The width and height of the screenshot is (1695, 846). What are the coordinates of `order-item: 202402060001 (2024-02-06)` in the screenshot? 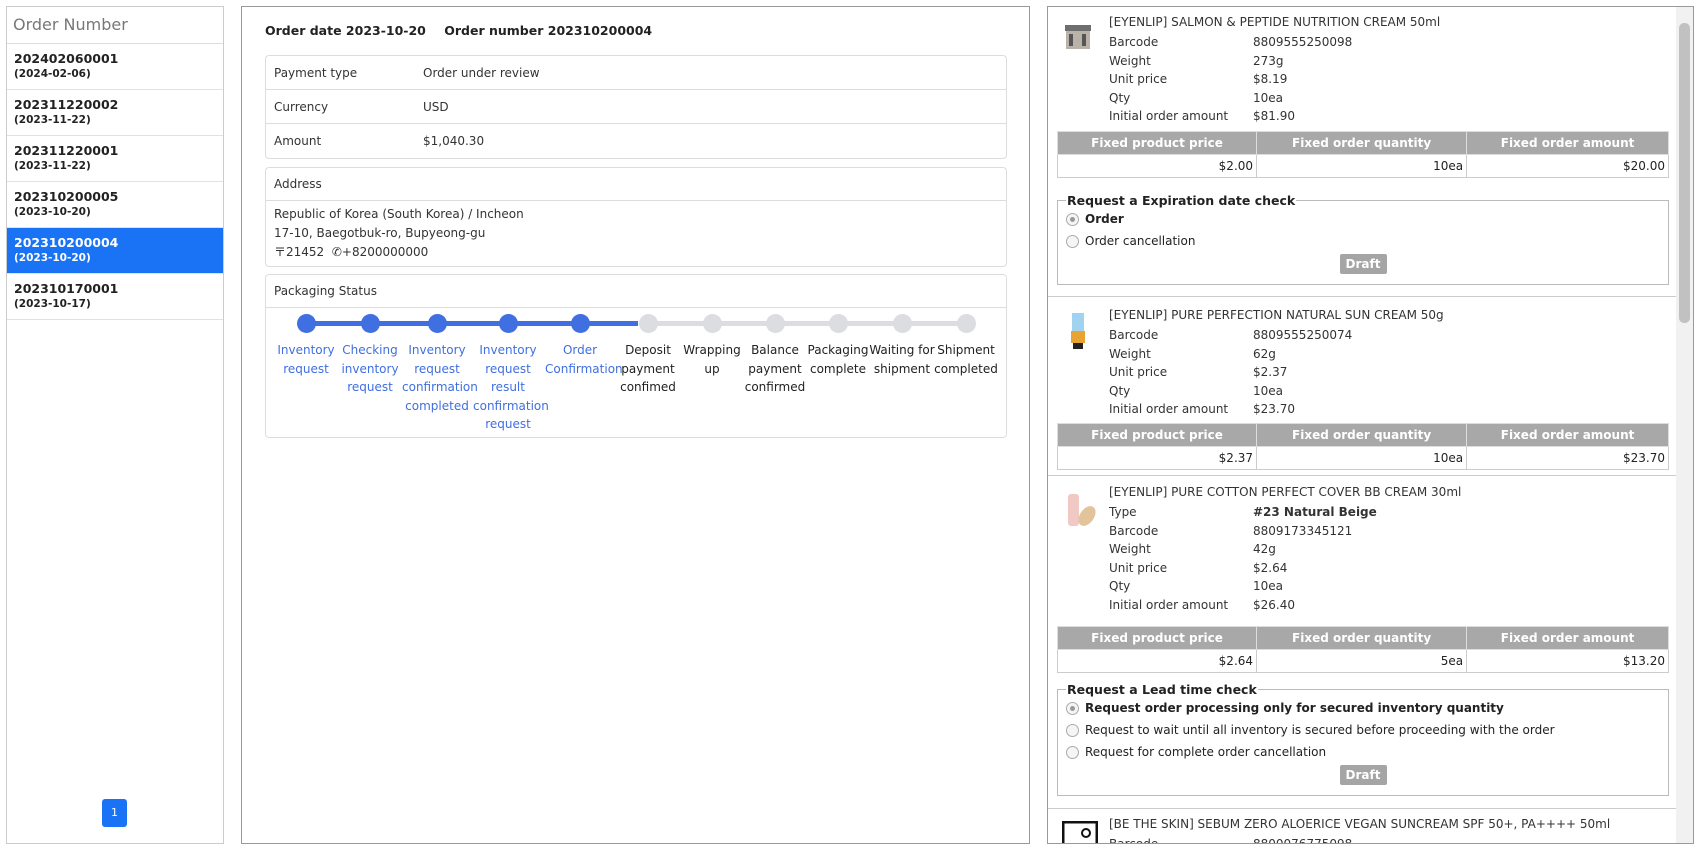 It's located at (115, 67).